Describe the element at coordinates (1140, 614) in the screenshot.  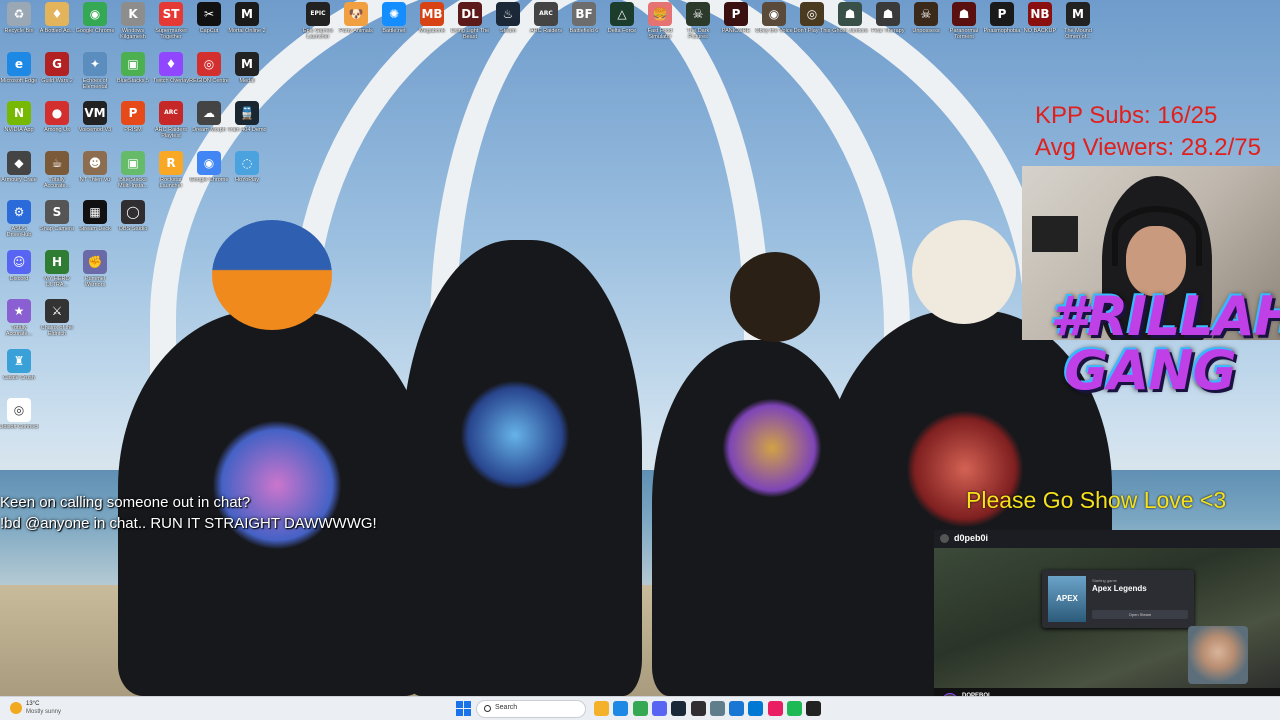
I see `popup-open-button: Open Steam` at that location.